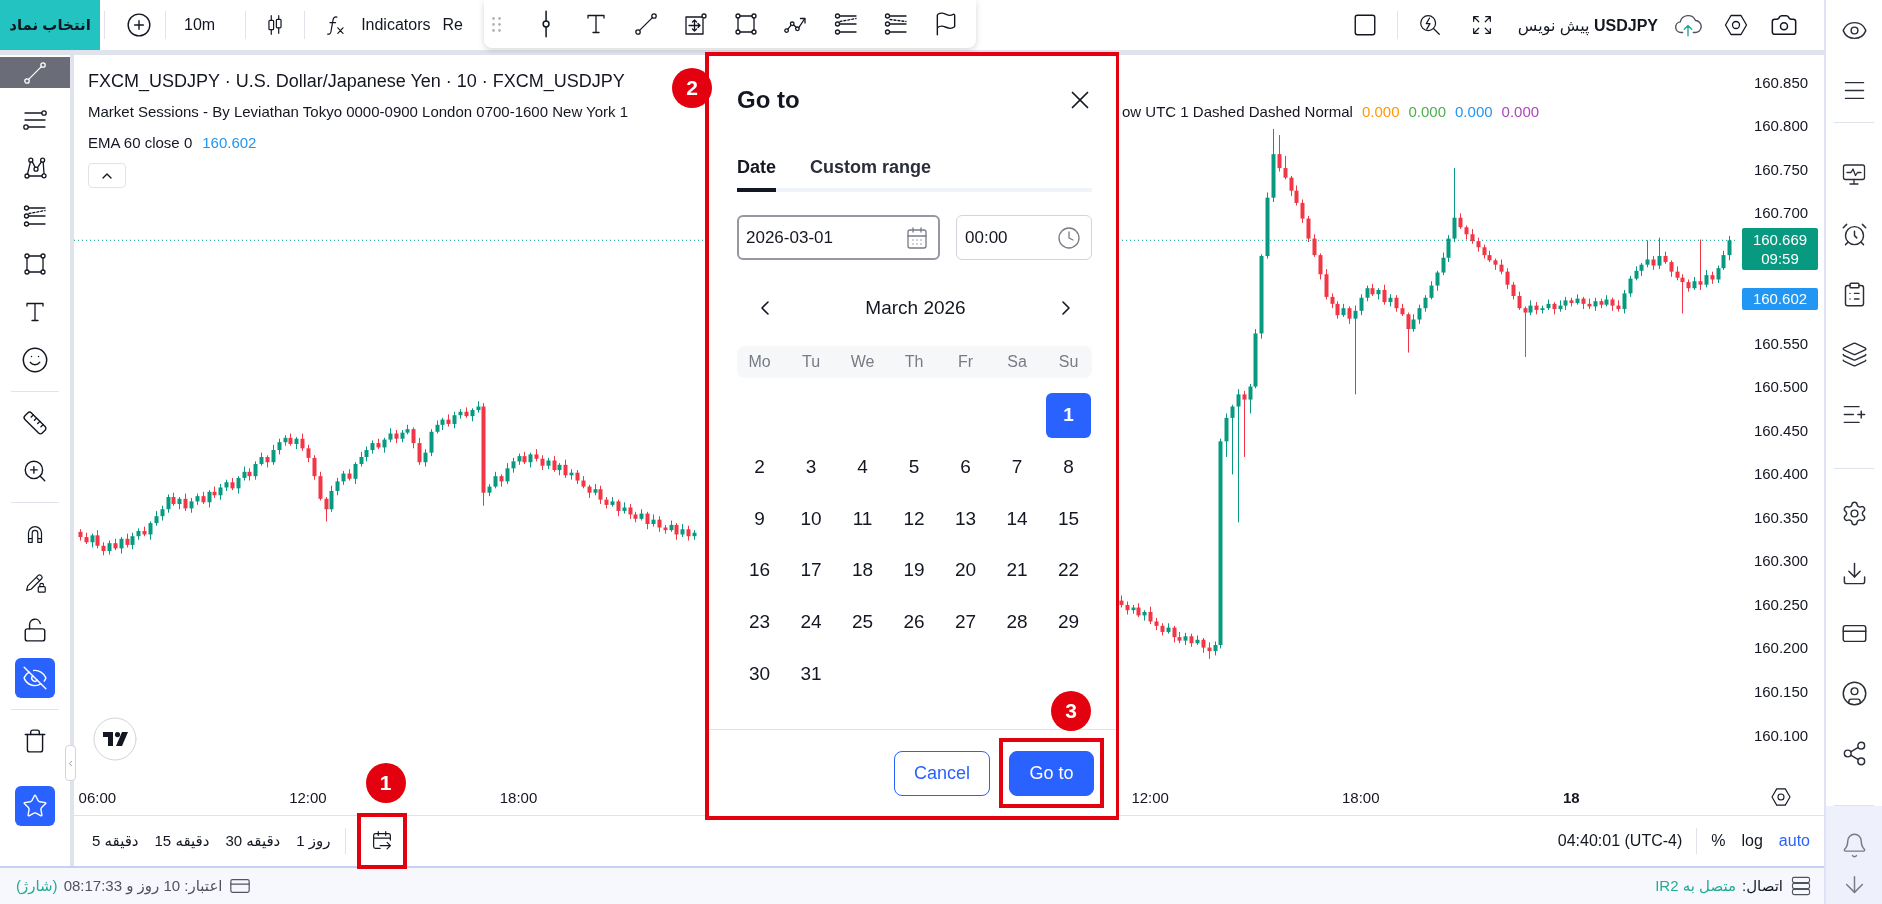 The height and width of the screenshot is (904, 1882). Describe the element at coordinates (452, 25) in the screenshot. I see `toolbar-button: Re` at that location.